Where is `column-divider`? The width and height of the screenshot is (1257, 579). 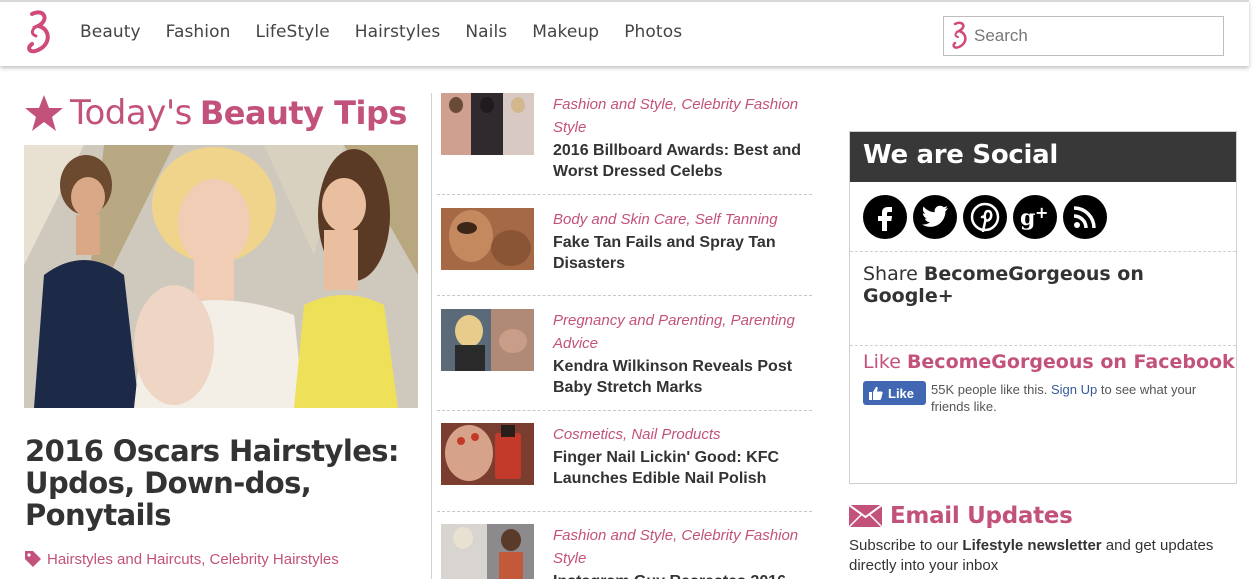 column-divider is located at coordinates (431, 336).